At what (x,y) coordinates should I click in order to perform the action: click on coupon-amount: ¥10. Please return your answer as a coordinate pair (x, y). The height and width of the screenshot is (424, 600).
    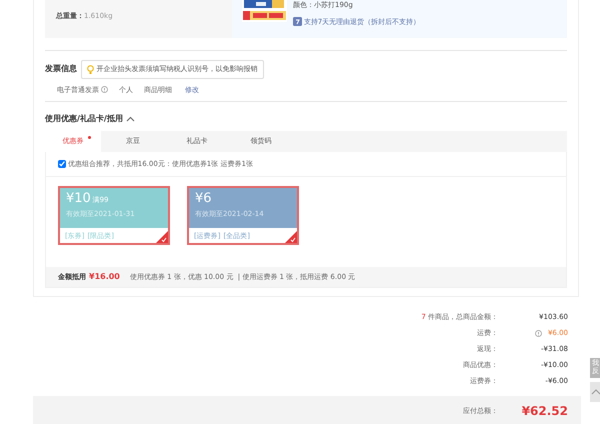
    Looking at the image, I should click on (78, 199).